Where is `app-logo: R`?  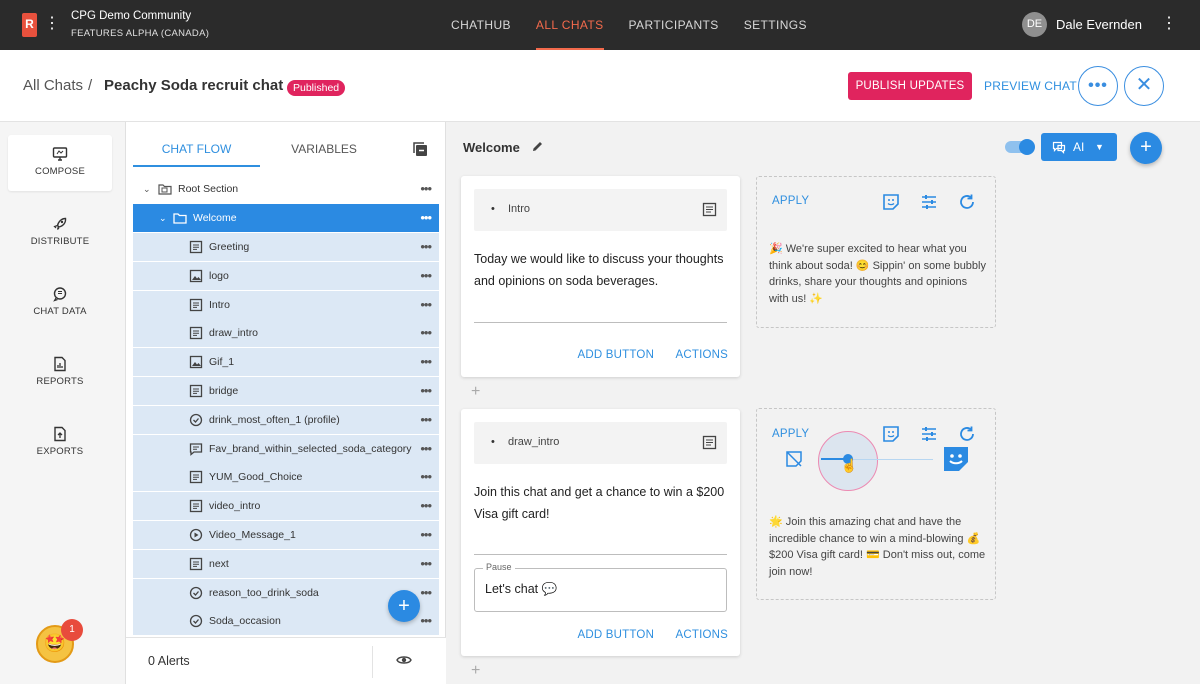
app-logo: R is located at coordinates (29, 25).